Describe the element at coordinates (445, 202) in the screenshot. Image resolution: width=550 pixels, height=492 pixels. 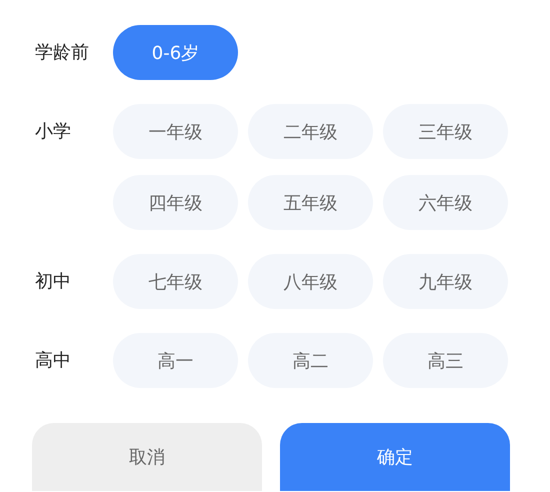
I see `grade-option: 六年级` at that location.